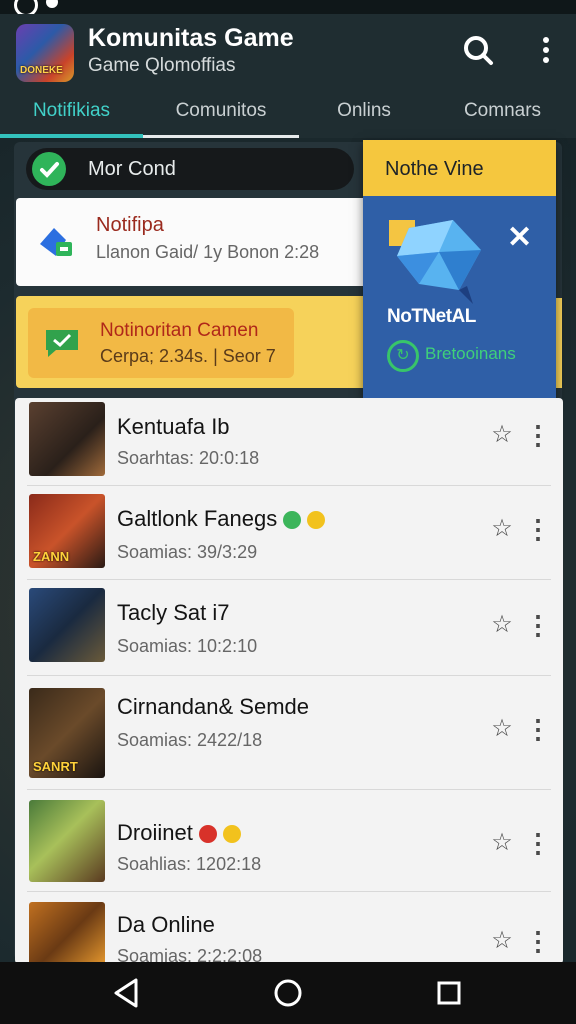  What do you see at coordinates (478, 52) in the screenshot?
I see `search-icon` at bounding box center [478, 52].